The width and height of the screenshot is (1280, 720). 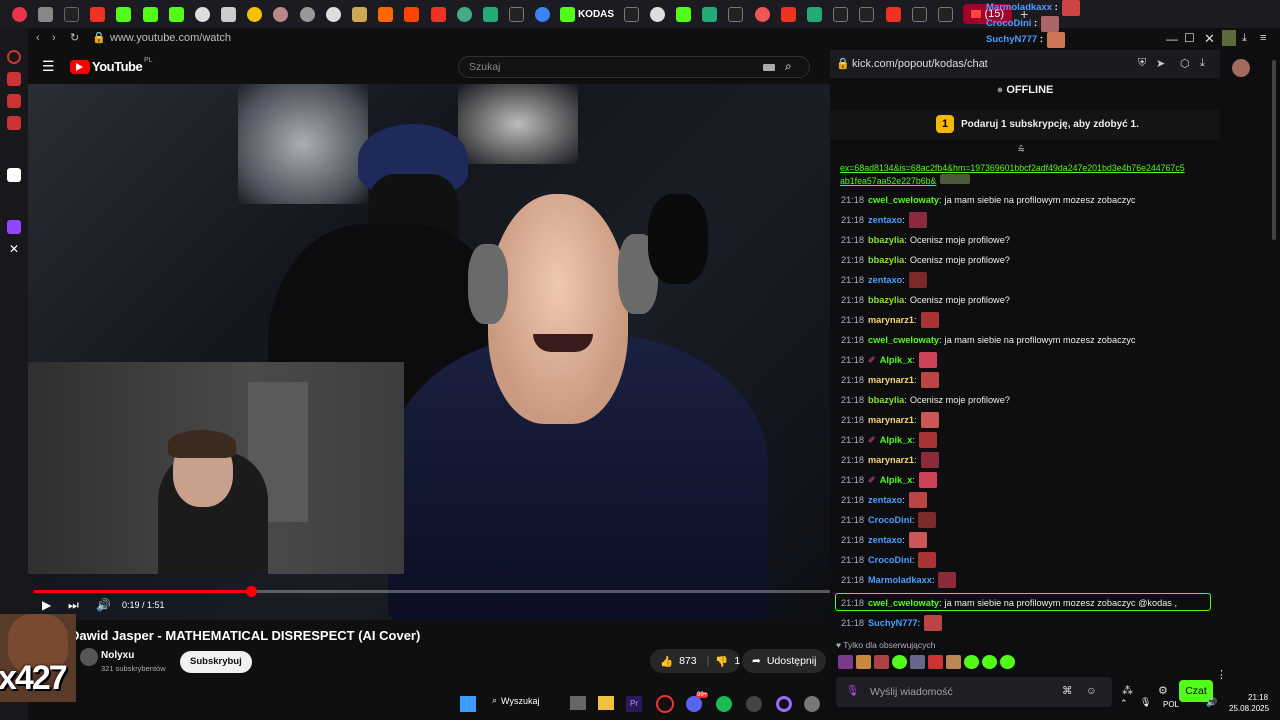 What do you see at coordinates (74, 37) in the screenshot?
I see `reload-icon: ↻` at bounding box center [74, 37].